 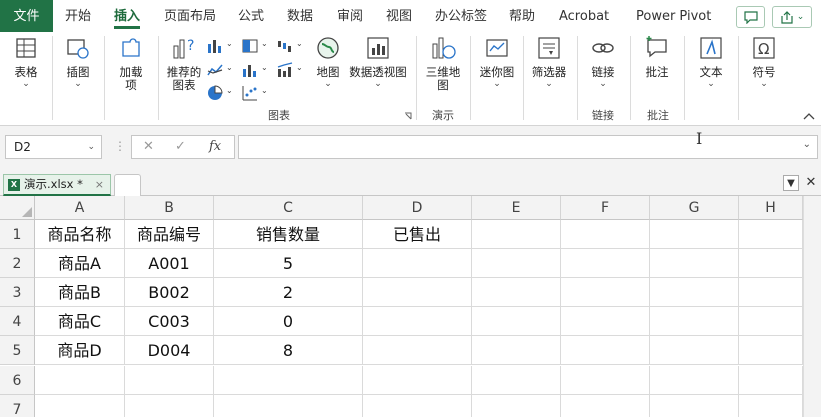 I want to click on row-header-2: 2, so click(x=17, y=264).